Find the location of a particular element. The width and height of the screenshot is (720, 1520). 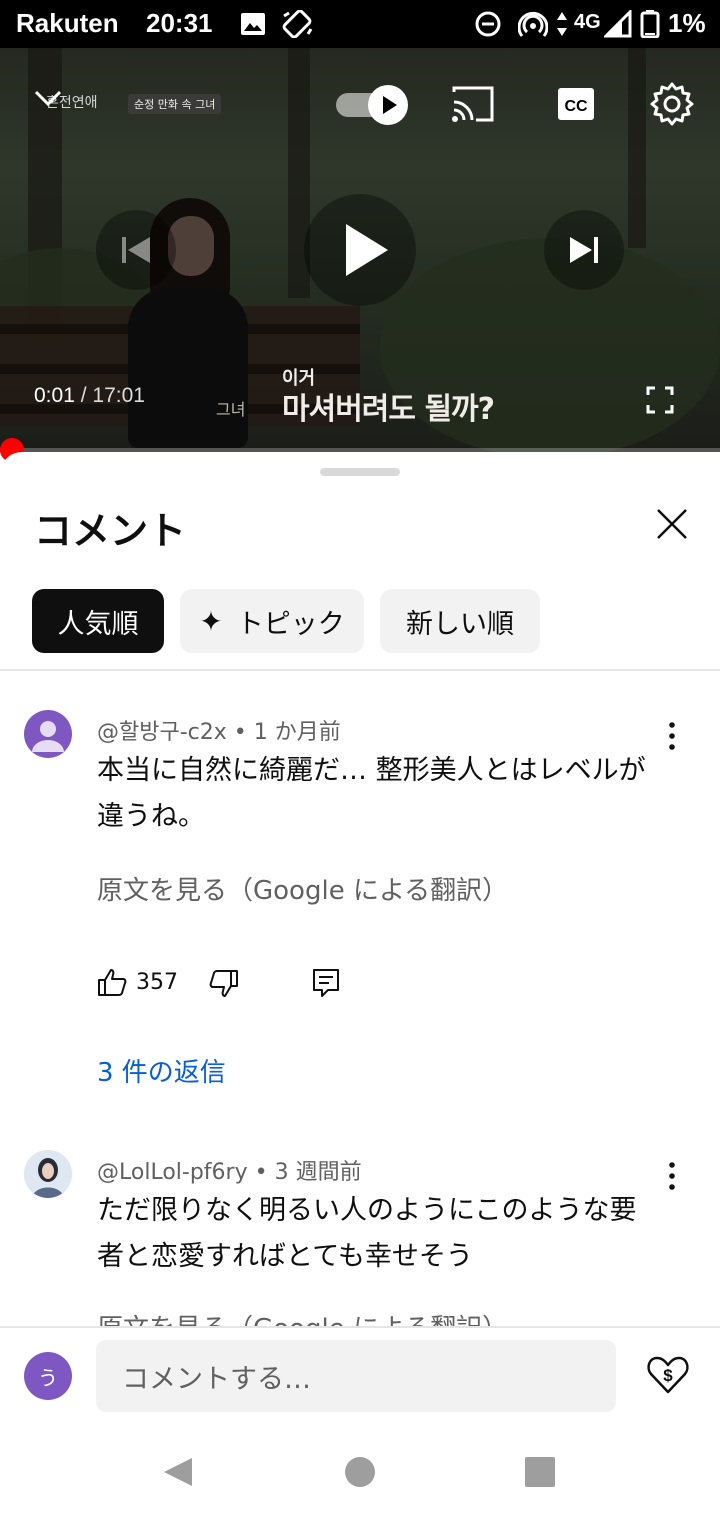

comment-author: @할방구-c2x is located at coordinates (162, 732).